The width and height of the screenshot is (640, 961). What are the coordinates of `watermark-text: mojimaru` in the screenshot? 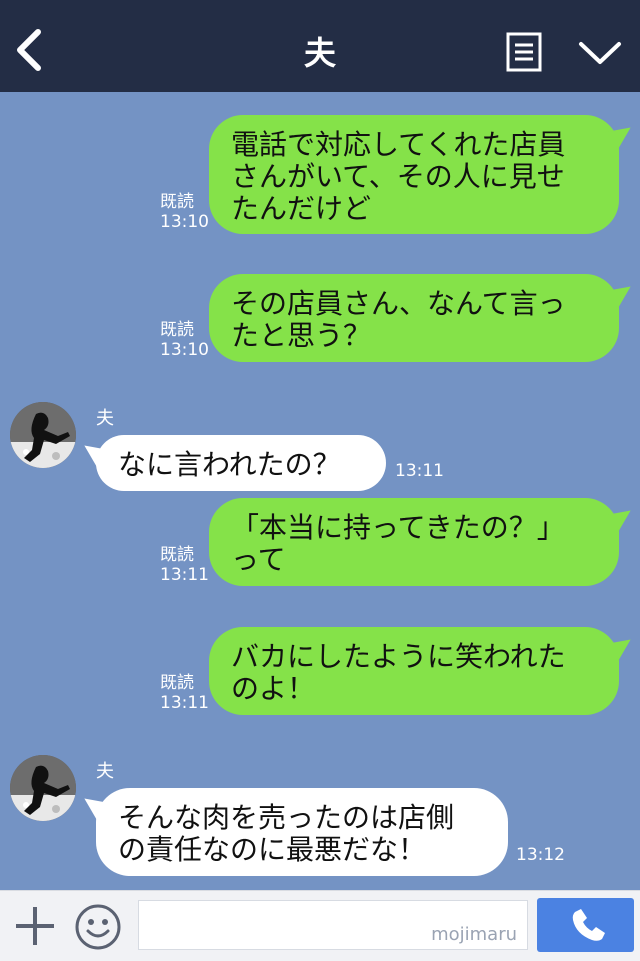 It's located at (474, 934).